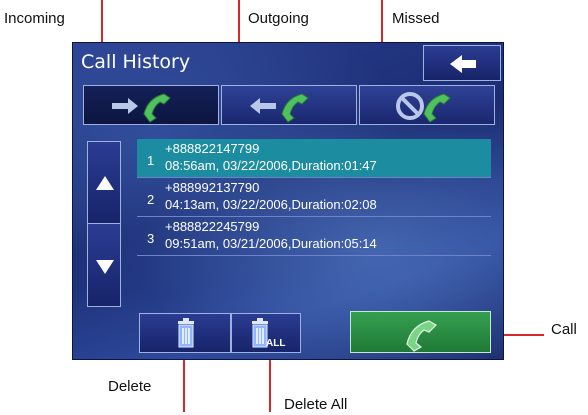 This screenshot has width=588, height=415. What do you see at coordinates (184, 382) in the screenshot?
I see `callout-line-delete` at bounding box center [184, 382].